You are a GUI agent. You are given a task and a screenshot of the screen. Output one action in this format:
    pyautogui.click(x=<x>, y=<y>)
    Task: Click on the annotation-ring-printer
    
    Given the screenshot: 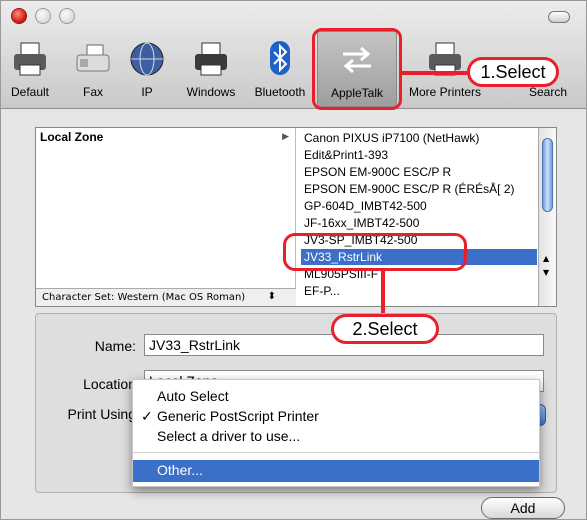 What is the action you would take?
    pyautogui.click(x=375, y=252)
    